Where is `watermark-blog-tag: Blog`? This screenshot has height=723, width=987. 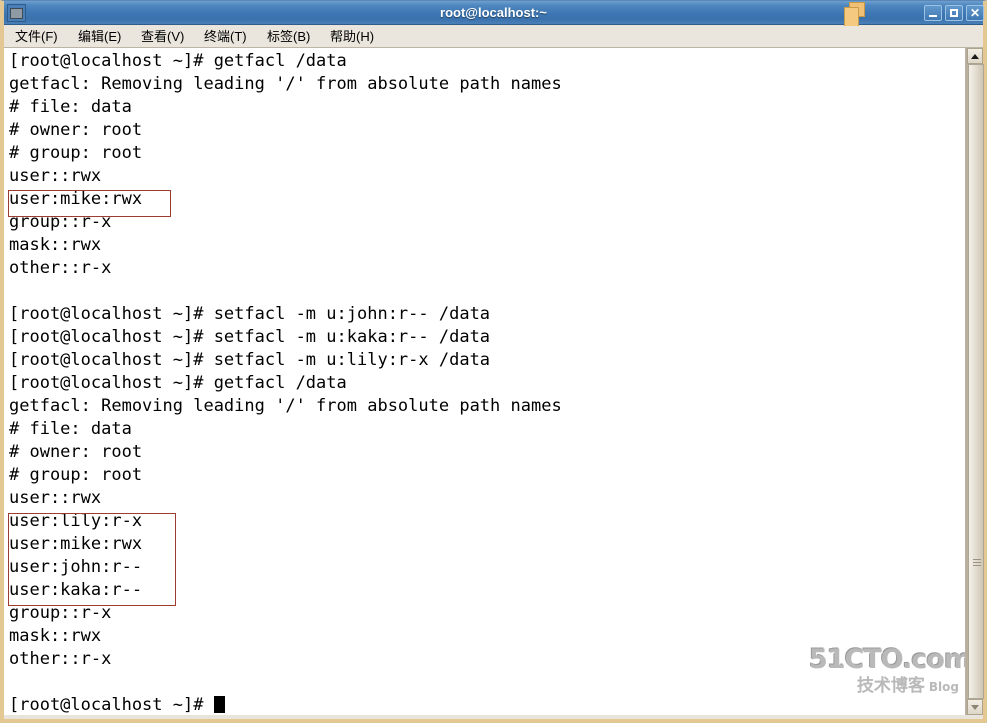 watermark-blog-tag: Blog is located at coordinates (943, 687).